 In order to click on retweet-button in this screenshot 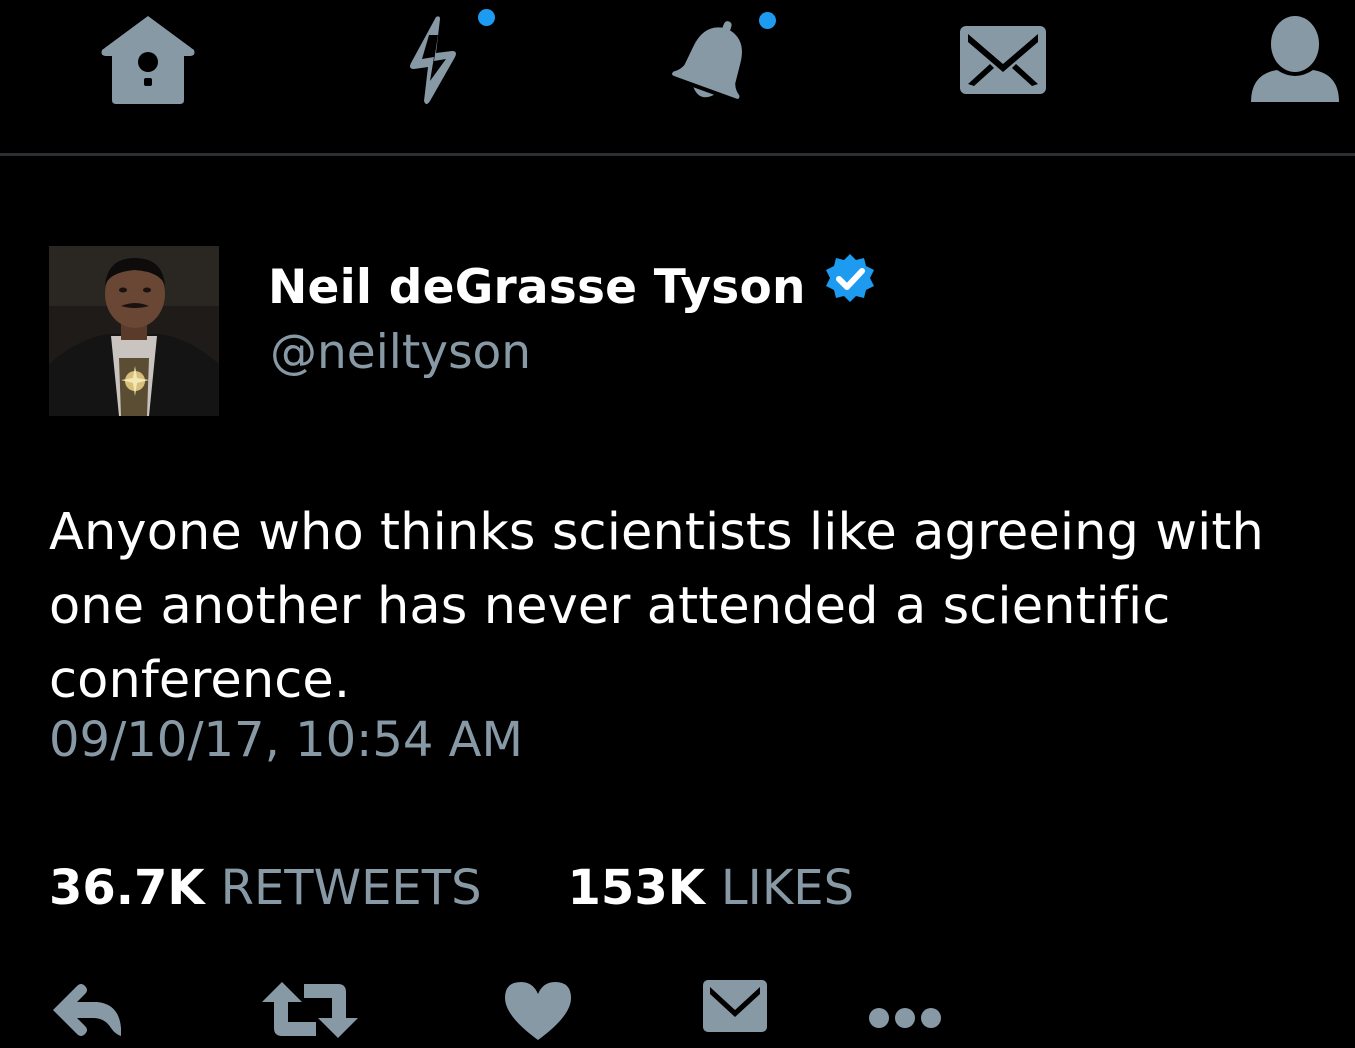, I will do `click(310, 1013)`.